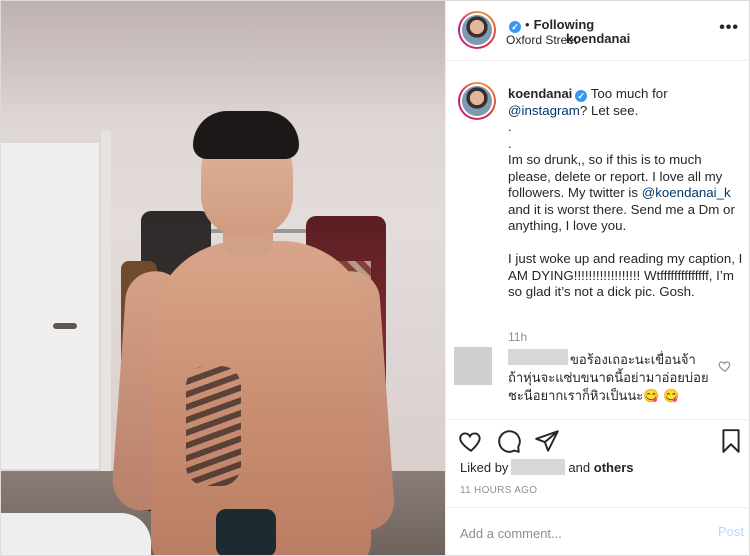 Image resolution: width=750 pixels, height=556 pixels. Describe the element at coordinates (609, 110) in the screenshot. I see `caption-part2: ? Let see.` at that location.